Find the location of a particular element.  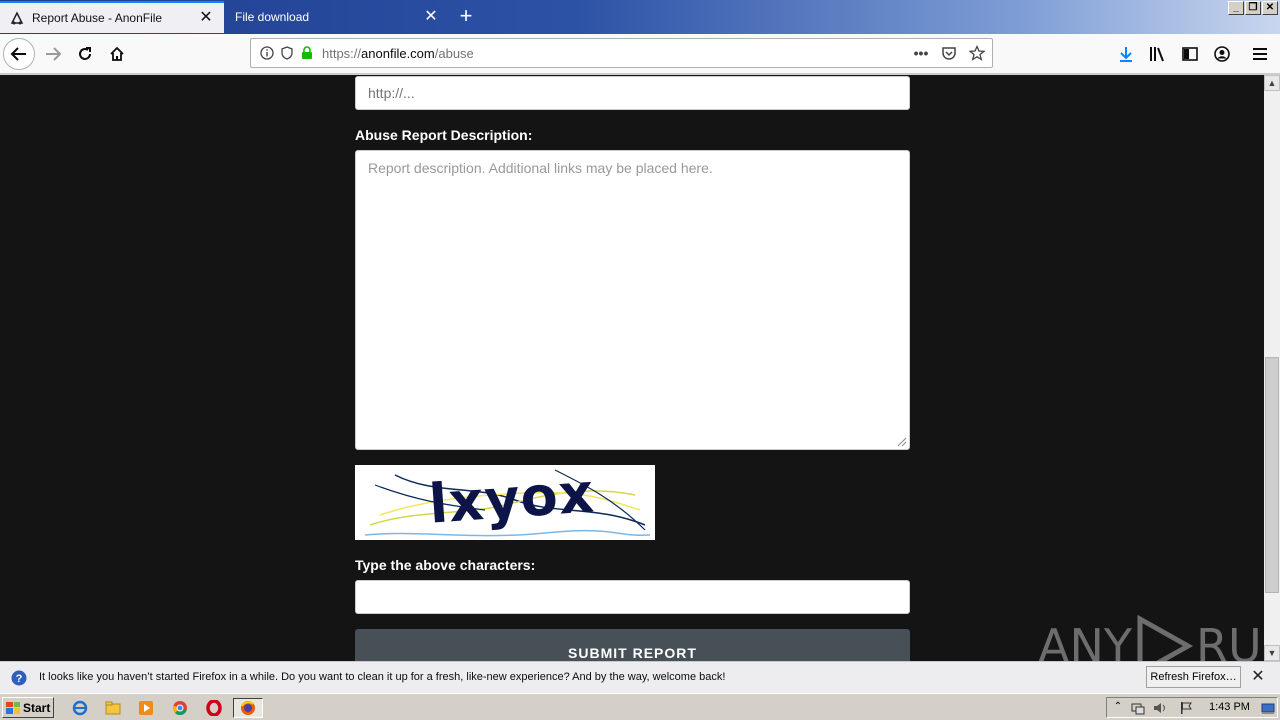

captcha-text: lxyox is located at coordinates (512, 498).